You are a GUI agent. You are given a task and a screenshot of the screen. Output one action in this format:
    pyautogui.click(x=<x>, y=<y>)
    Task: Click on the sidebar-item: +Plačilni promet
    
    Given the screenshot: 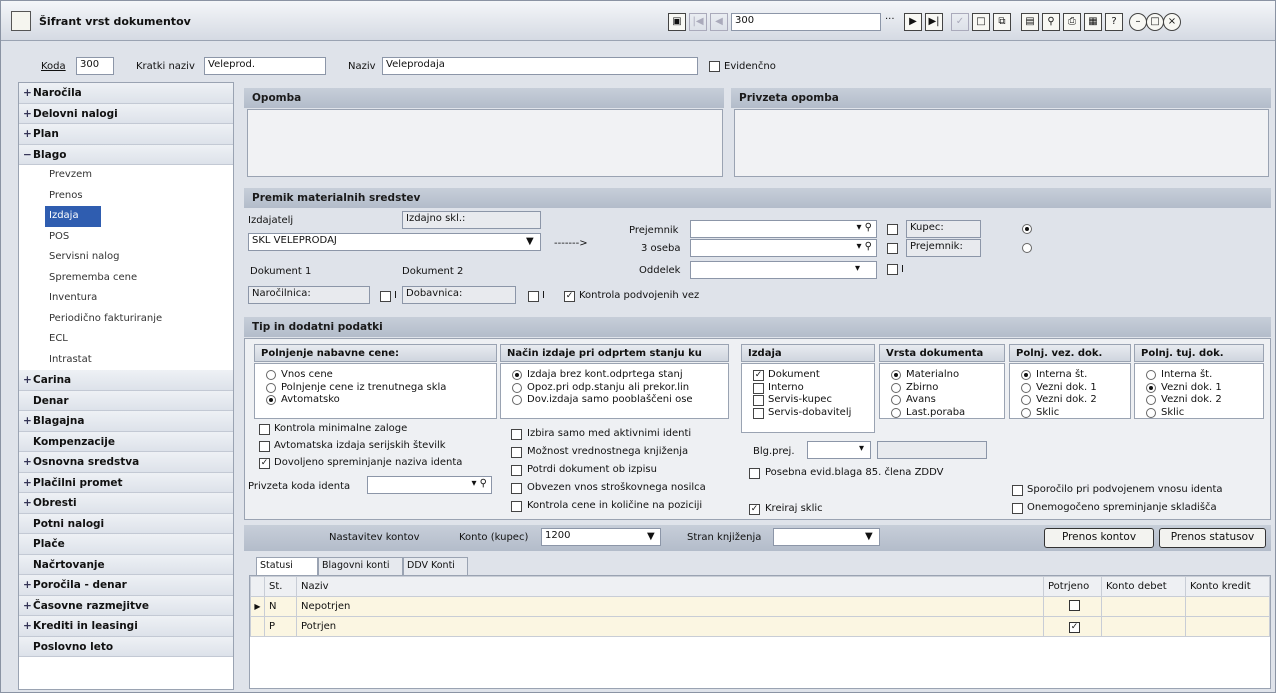 What is the action you would take?
    pyautogui.click(x=126, y=482)
    